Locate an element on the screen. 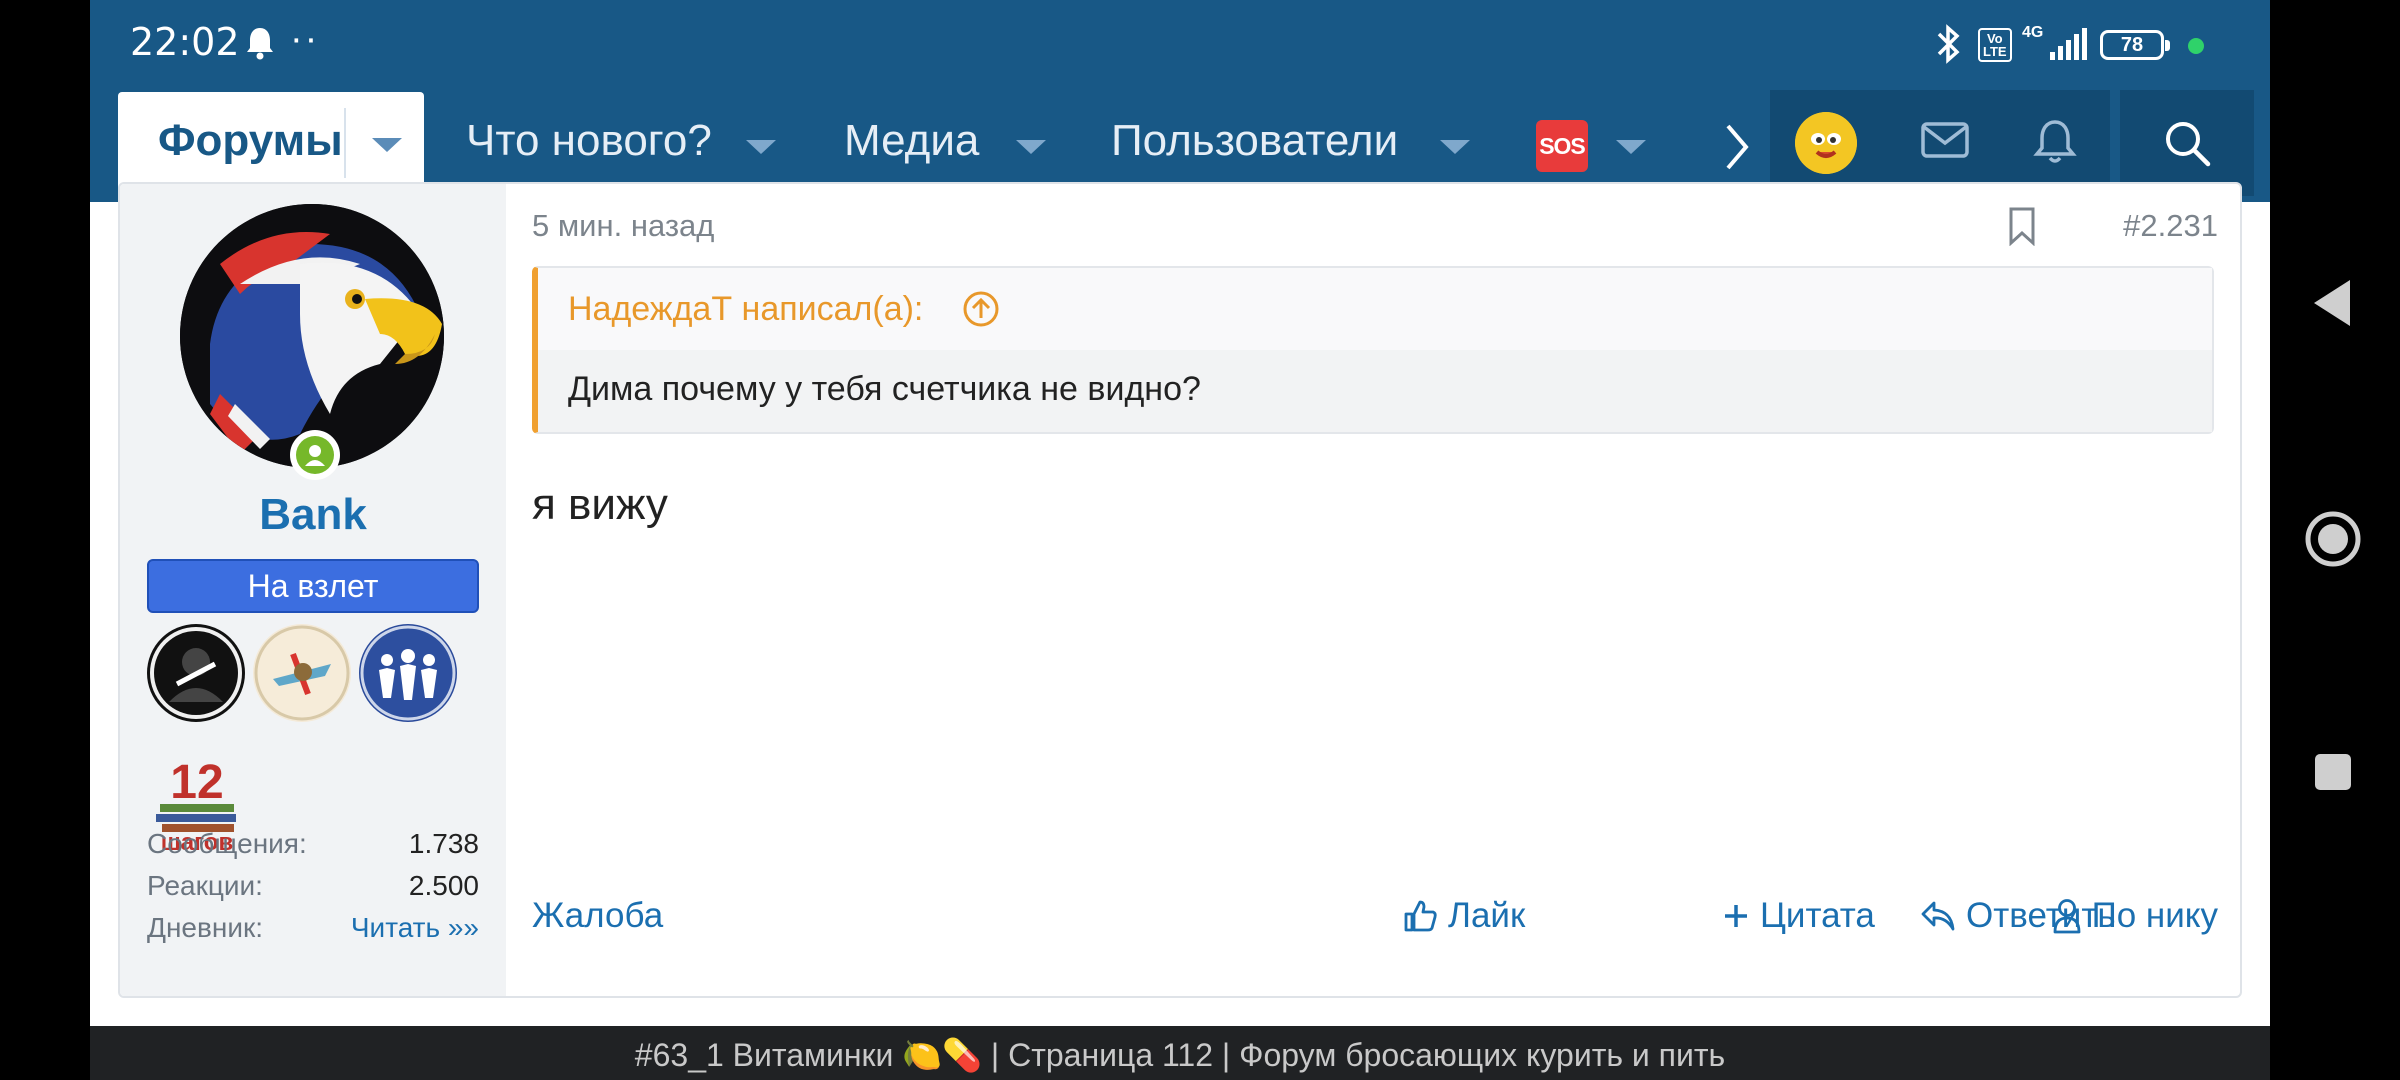  quote-author: НадеждаТ написал(а): is located at coordinates (745, 309).